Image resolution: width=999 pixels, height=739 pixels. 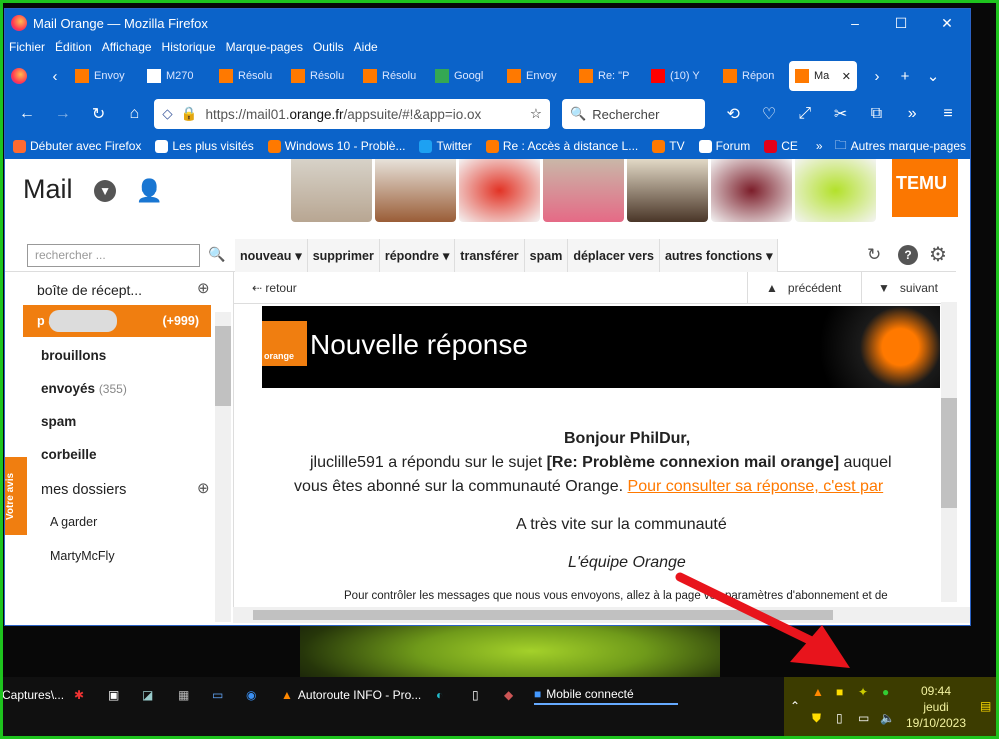 I want to click on fullscreen-icon: ⤢, so click(x=805, y=114).